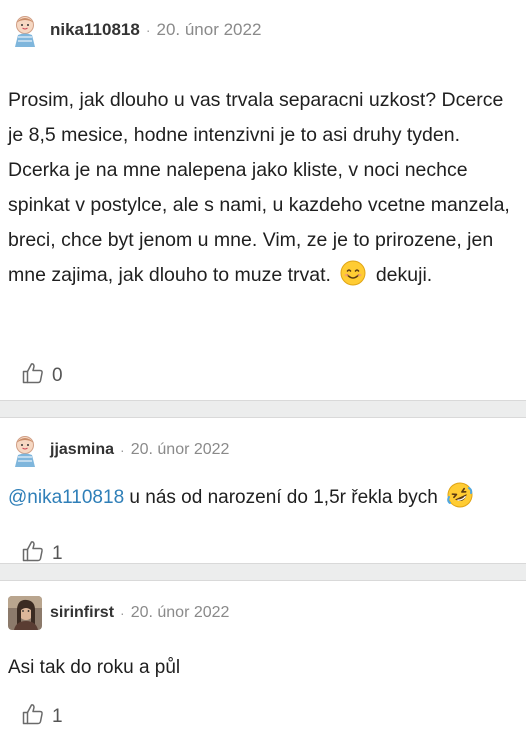  What do you see at coordinates (460, 495) in the screenshot?
I see `rolling-laughing-face-icon` at bounding box center [460, 495].